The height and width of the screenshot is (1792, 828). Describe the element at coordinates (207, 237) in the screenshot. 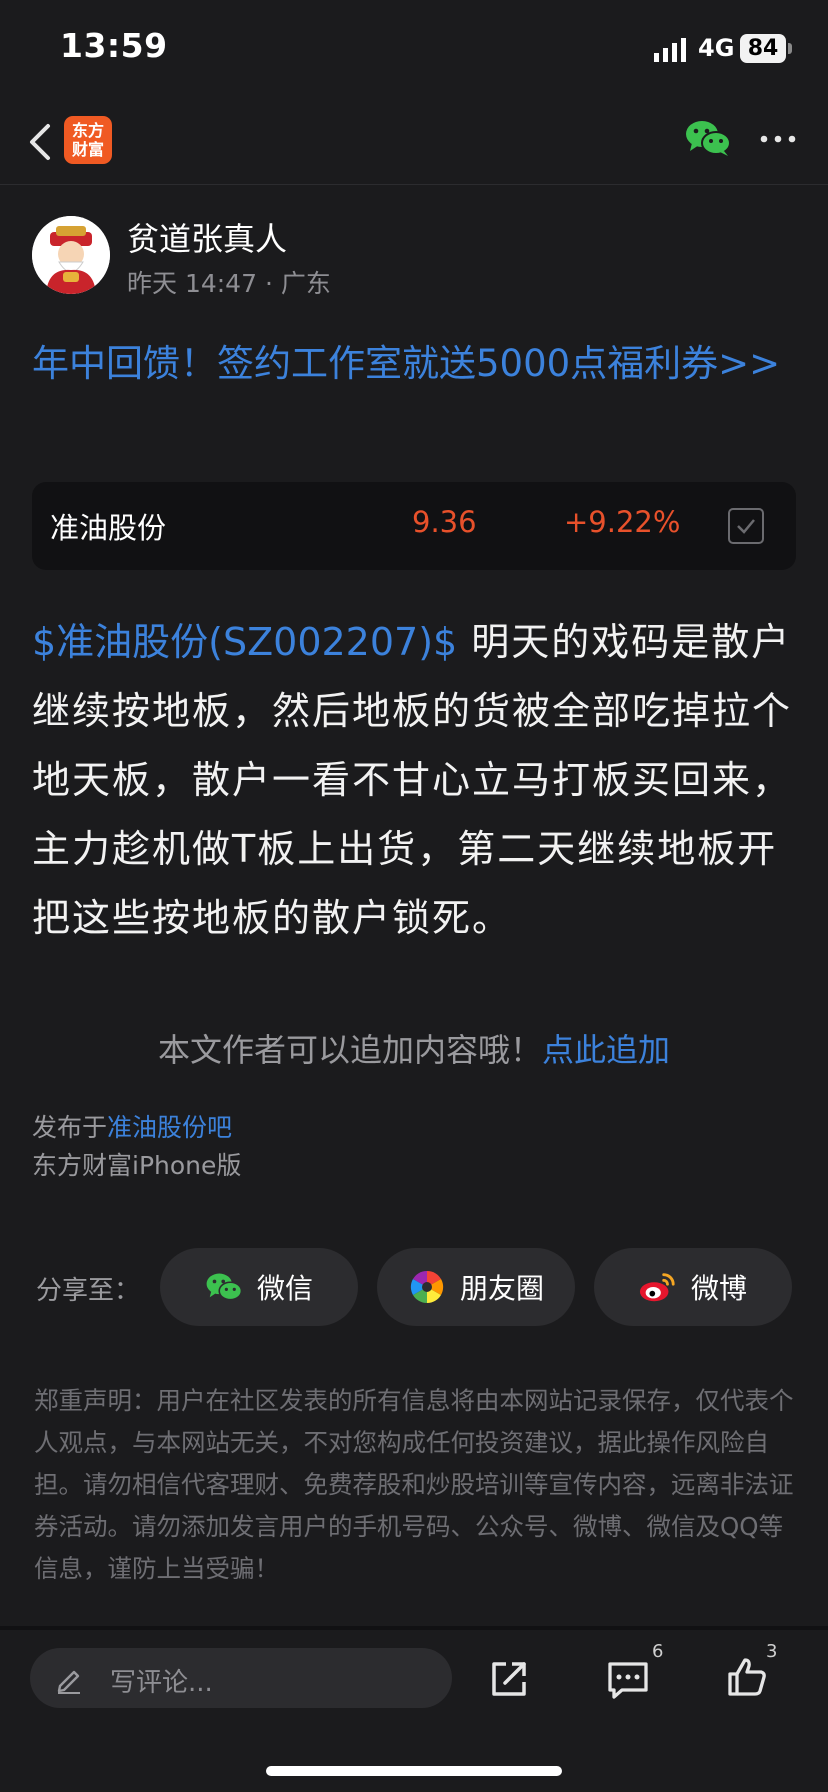

I see `author-name: 贫道张真人` at that location.